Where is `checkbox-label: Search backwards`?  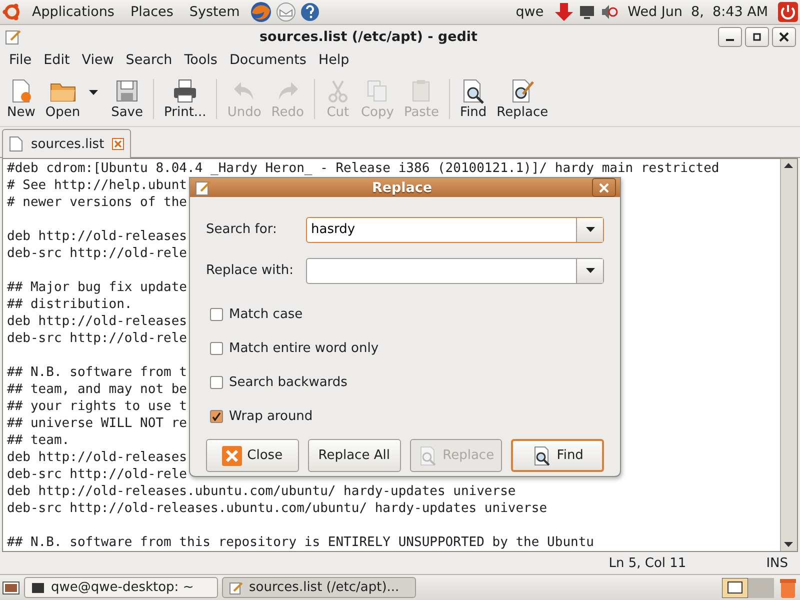
checkbox-label: Search backwards is located at coordinates (288, 382).